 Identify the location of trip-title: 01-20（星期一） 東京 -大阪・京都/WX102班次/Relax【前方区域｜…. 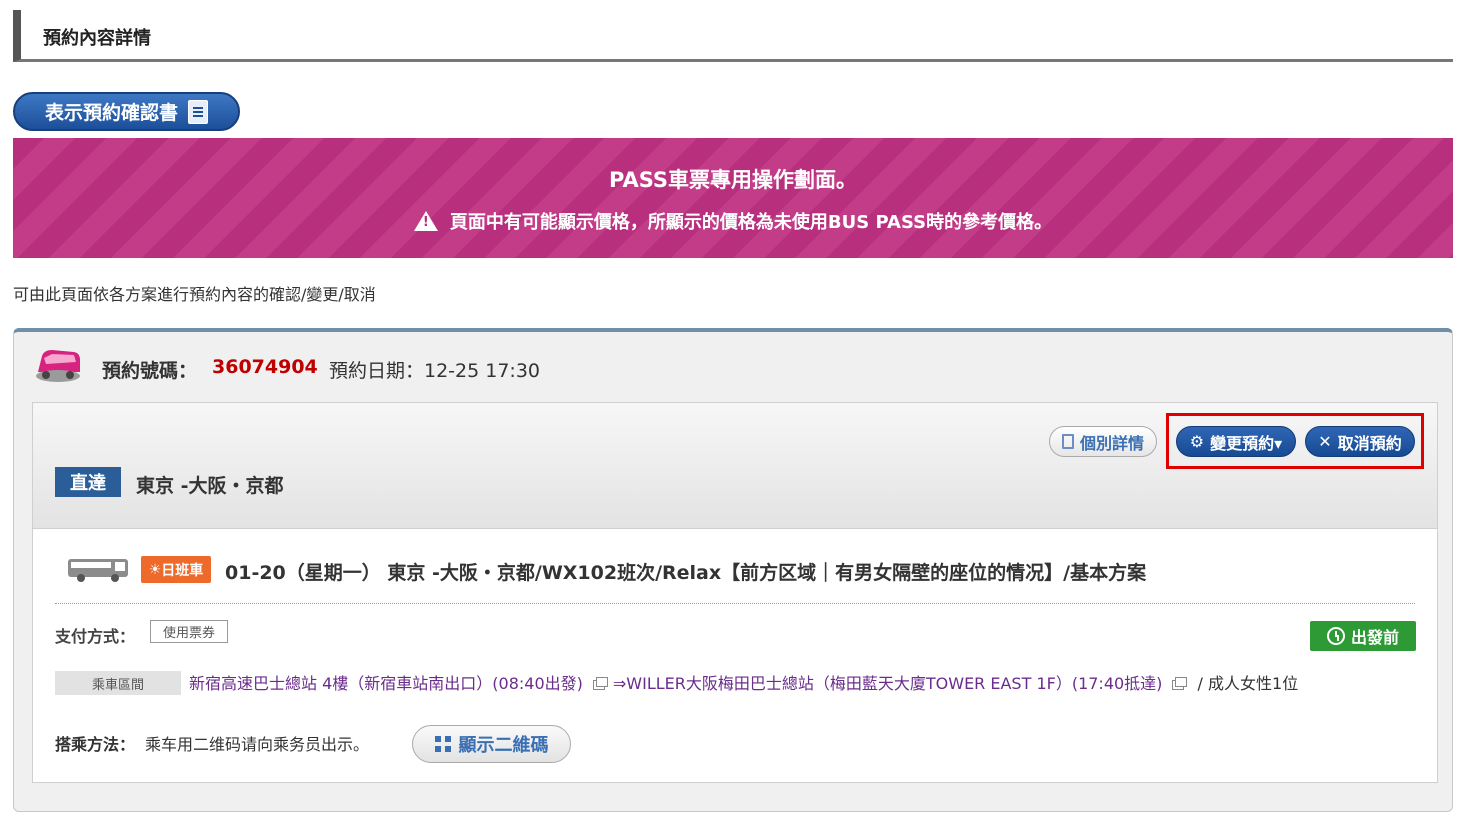
(686, 573).